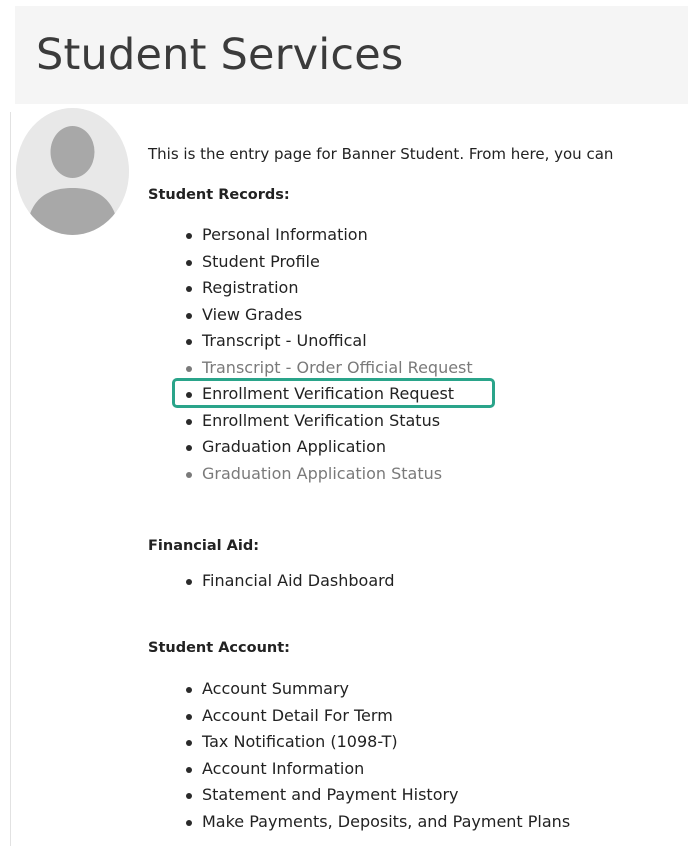 The width and height of the screenshot is (688, 846). I want to click on financial-aid-list: Financial Aid Dashboard, so click(290, 581).